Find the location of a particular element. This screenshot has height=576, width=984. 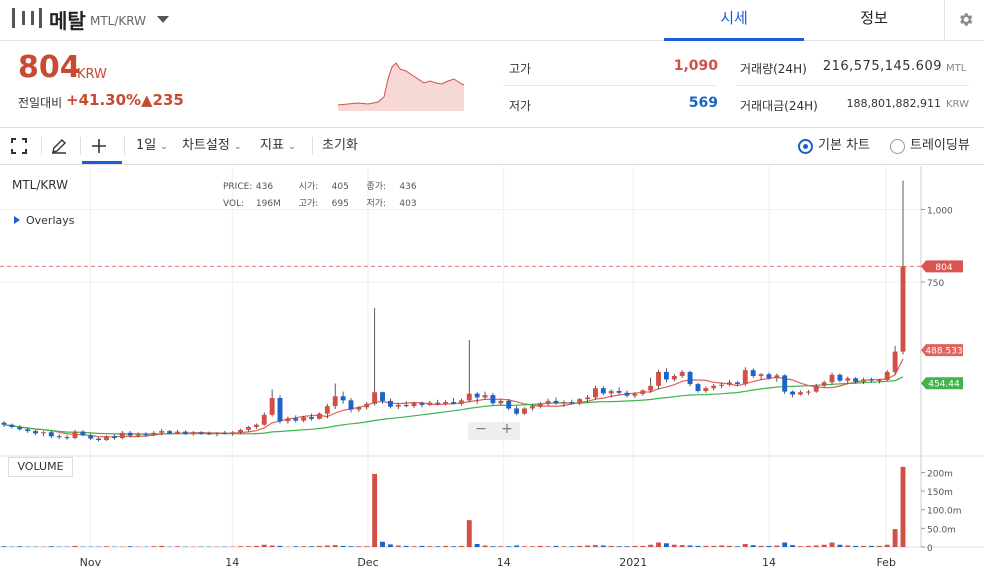

crosshair-button is located at coordinates (101, 146).